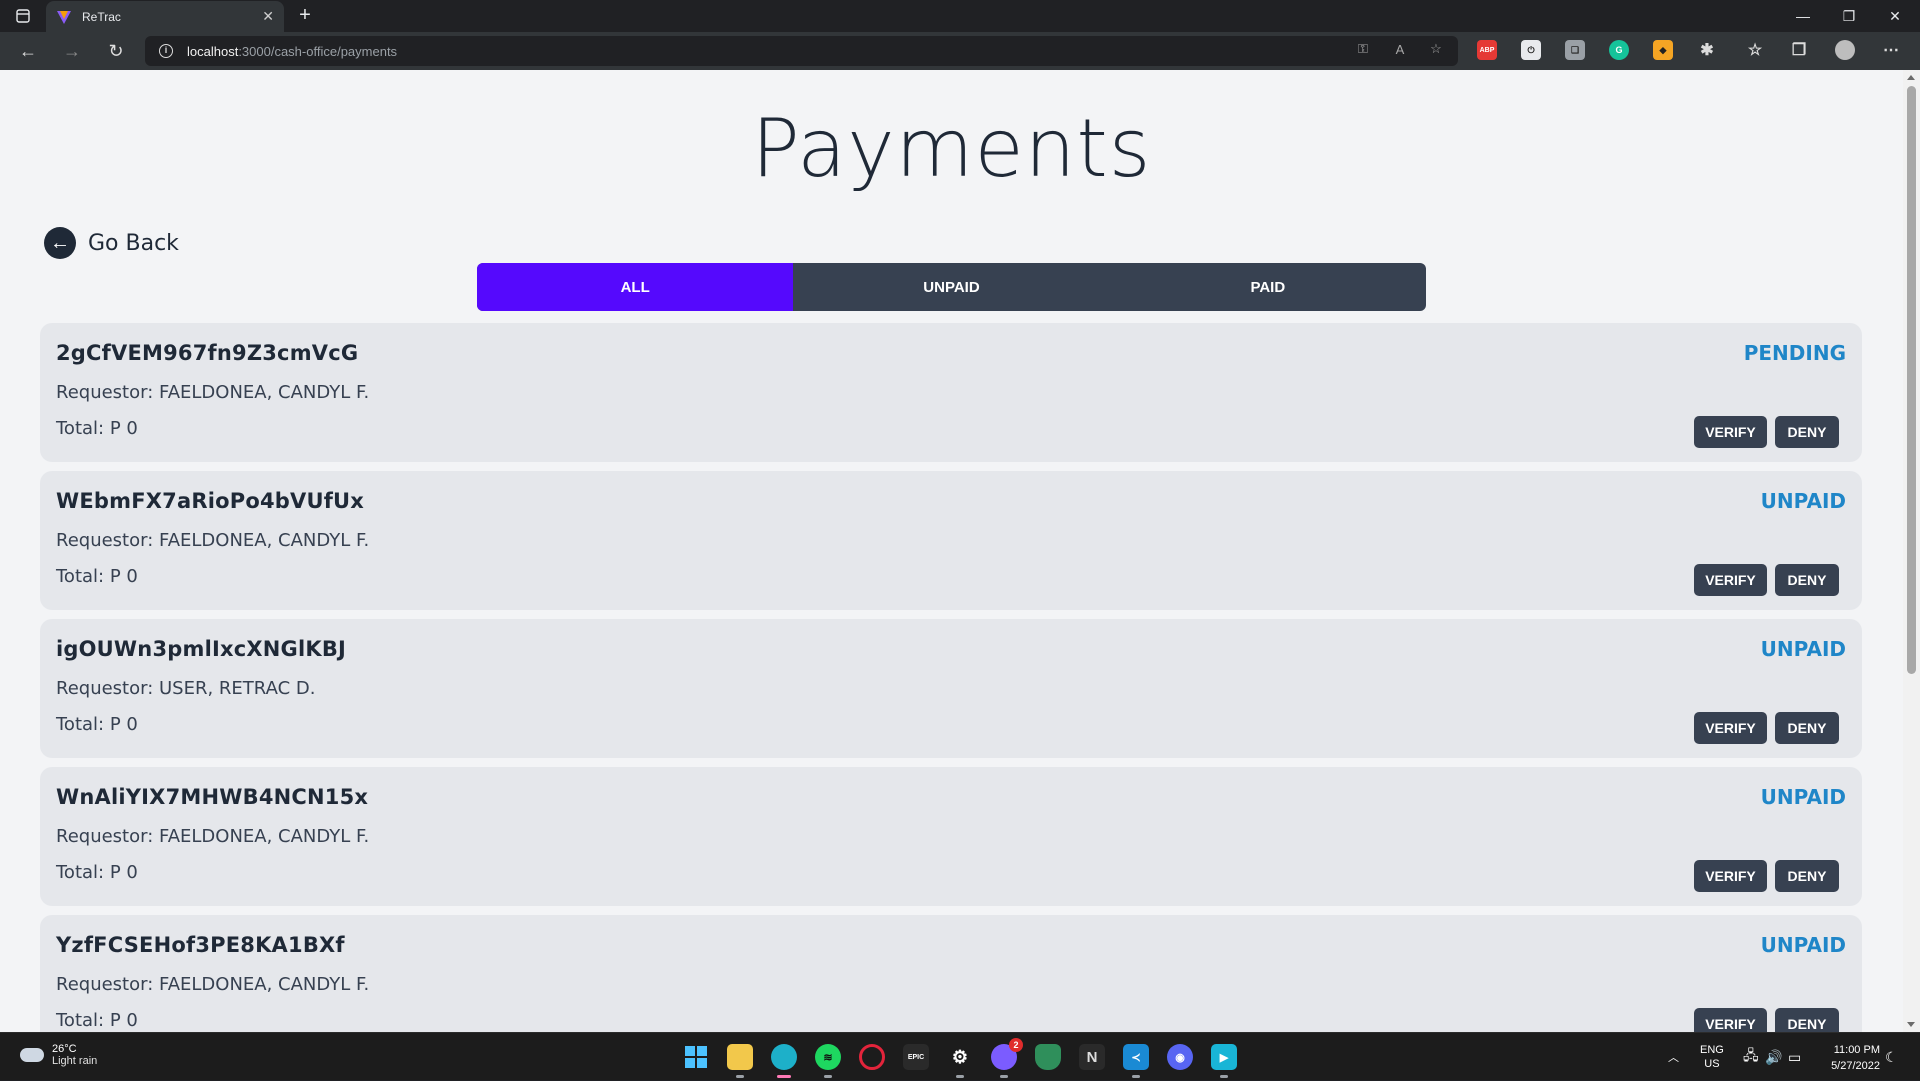  What do you see at coordinates (1673, 1057) in the screenshot?
I see `show-hidden-icons-chevron-icon: ︿` at bounding box center [1673, 1057].